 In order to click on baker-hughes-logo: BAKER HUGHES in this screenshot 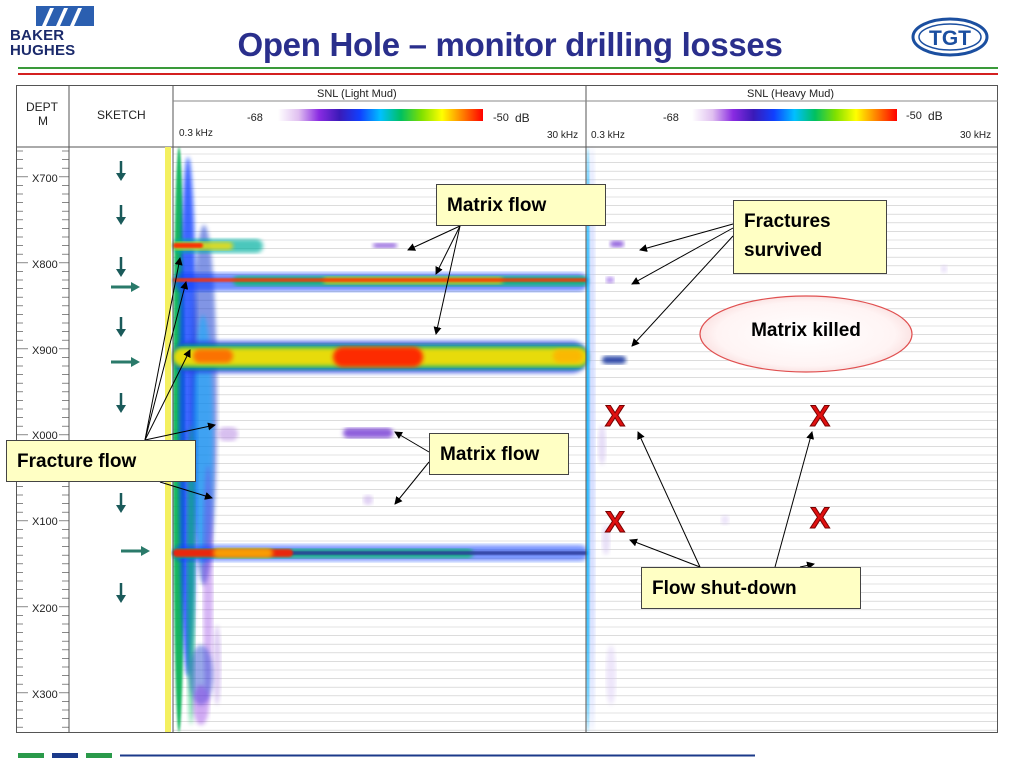, I will do `click(53, 34)`.